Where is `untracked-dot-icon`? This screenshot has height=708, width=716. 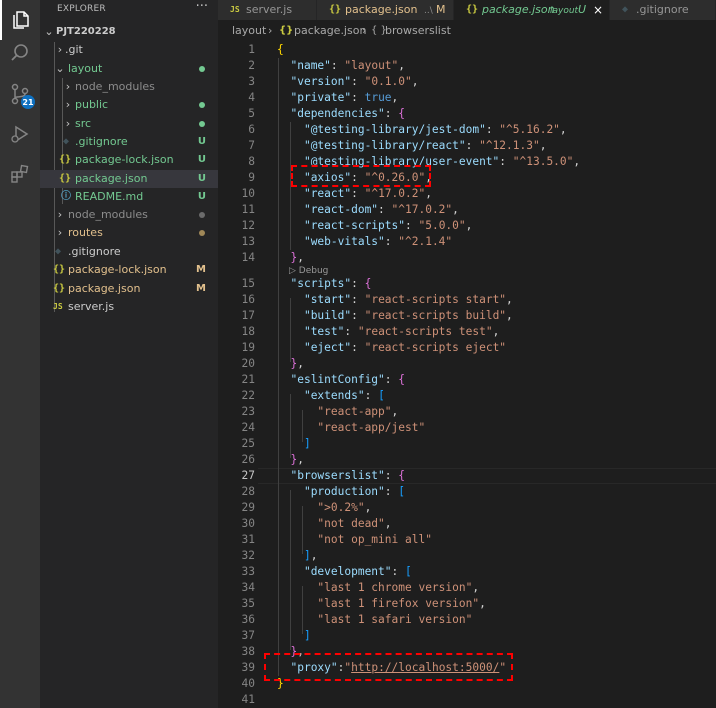 untracked-dot-icon is located at coordinates (202, 124).